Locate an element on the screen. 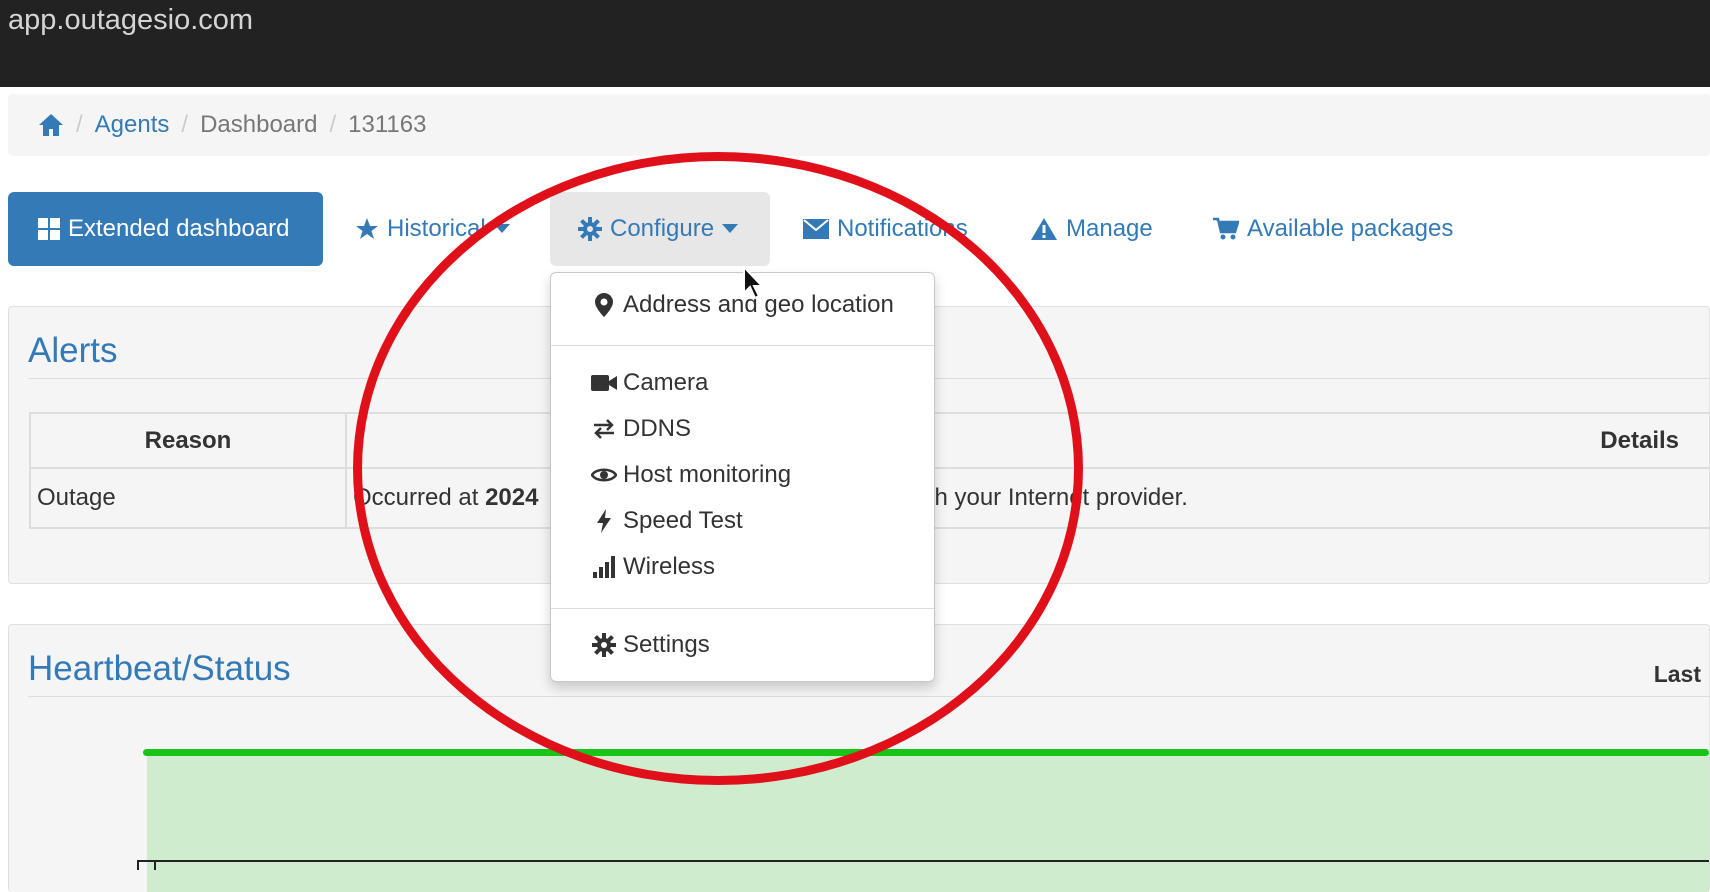  menu-item-host-monitoring: Host monitoring is located at coordinates (691, 475).